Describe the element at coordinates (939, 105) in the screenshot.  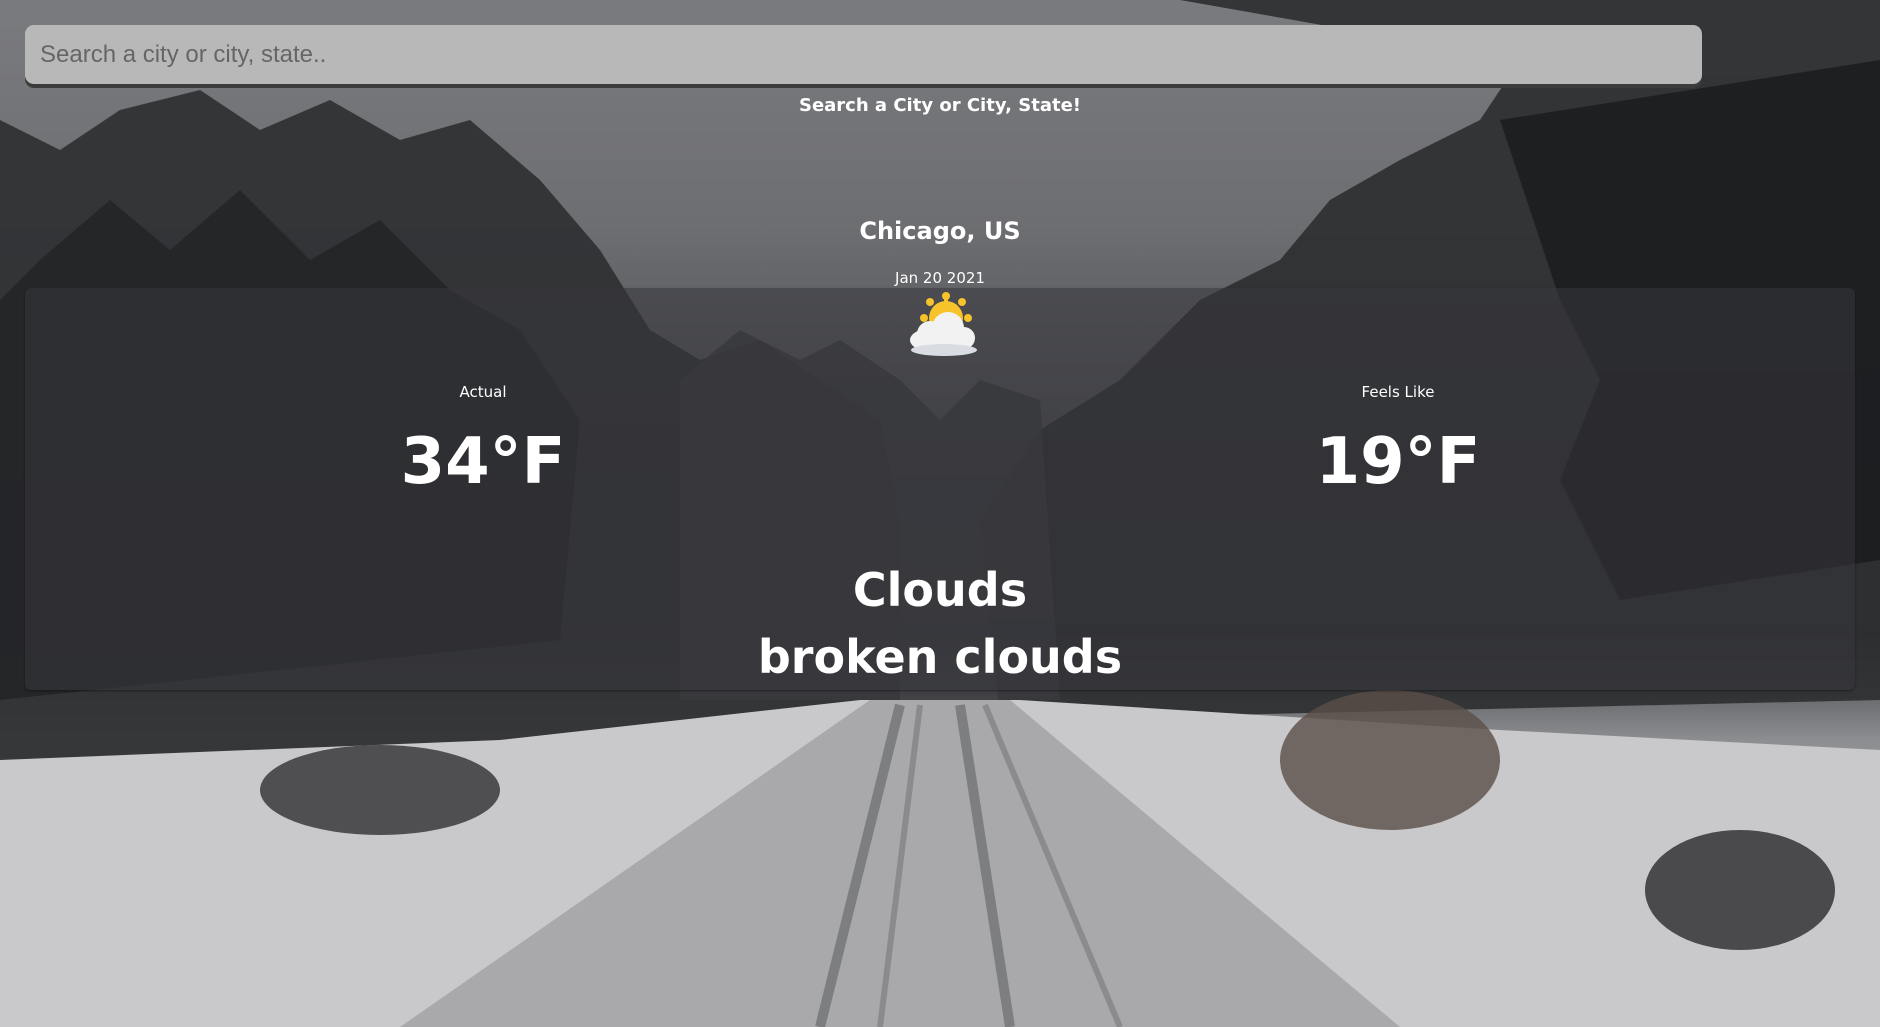
I see `search-hint: Search a City or City, State!` at that location.